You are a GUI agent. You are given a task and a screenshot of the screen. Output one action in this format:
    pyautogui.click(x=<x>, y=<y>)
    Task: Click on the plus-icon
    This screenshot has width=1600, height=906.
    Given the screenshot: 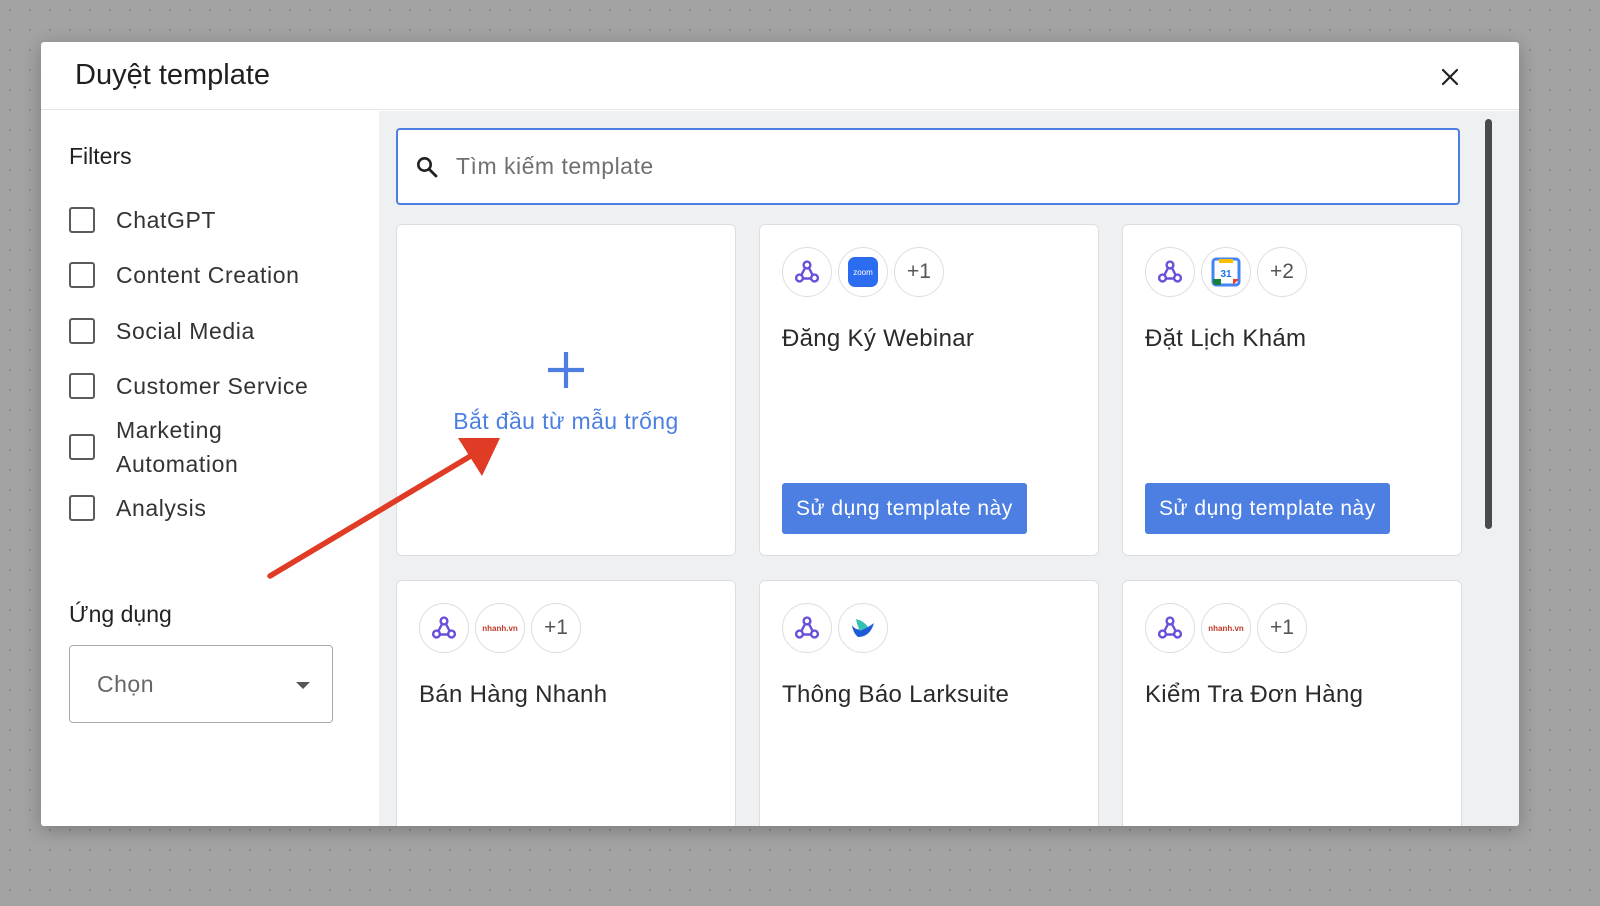 What is the action you would take?
    pyautogui.click(x=566, y=371)
    